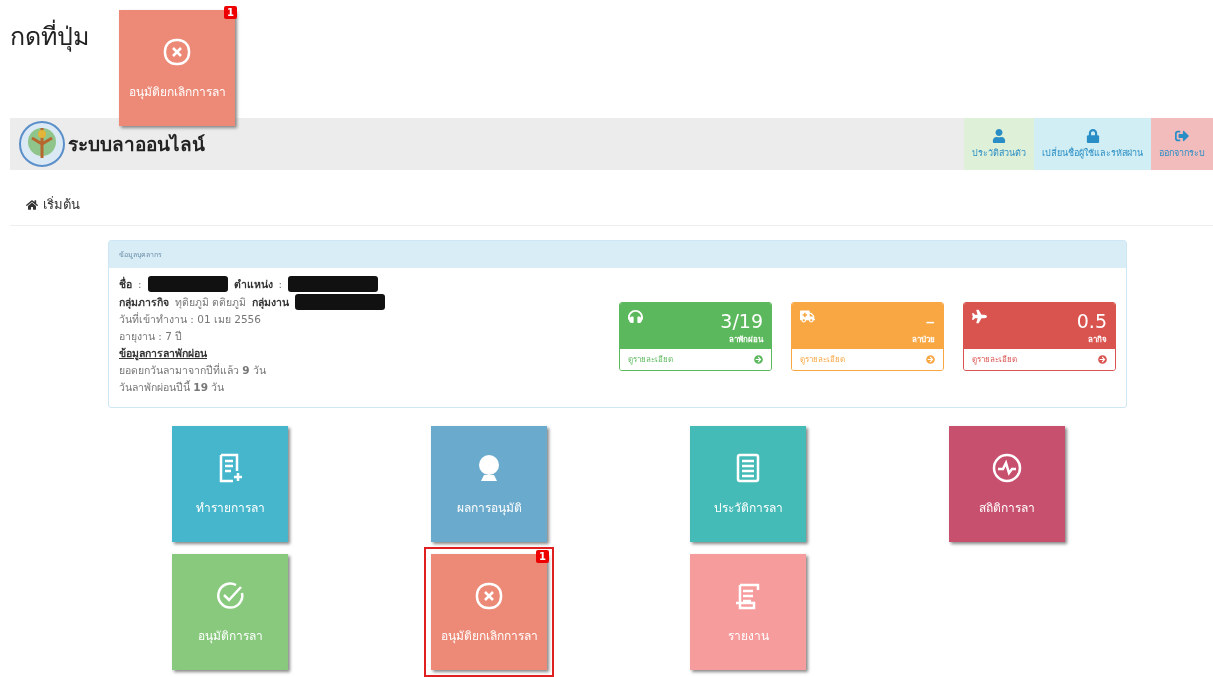 Image resolution: width=1213 pixels, height=677 pixels. What do you see at coordinates (253, 284) in the screenshot?
I see `field-label: ตำแหน่ง` at bounding box center [253, 284].